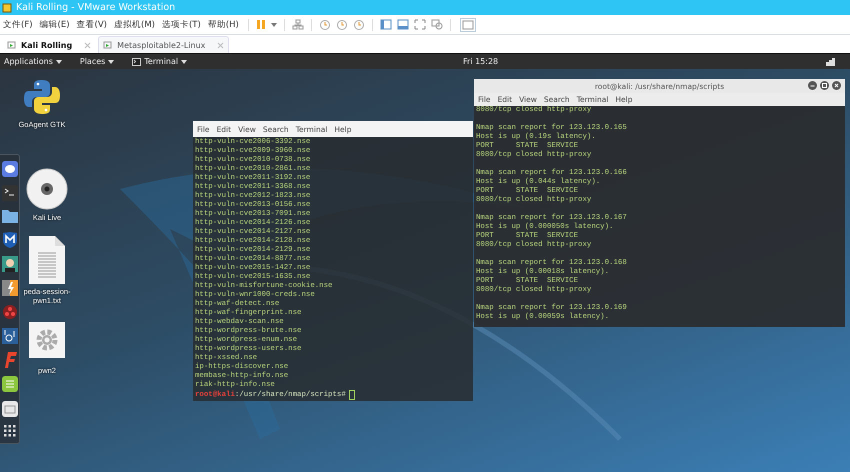 Image resolution: width=850 pixels, height=472 pixels. Describe the element at coordinates (42, 97) in the screenshot. I see `python-icon` at that location.